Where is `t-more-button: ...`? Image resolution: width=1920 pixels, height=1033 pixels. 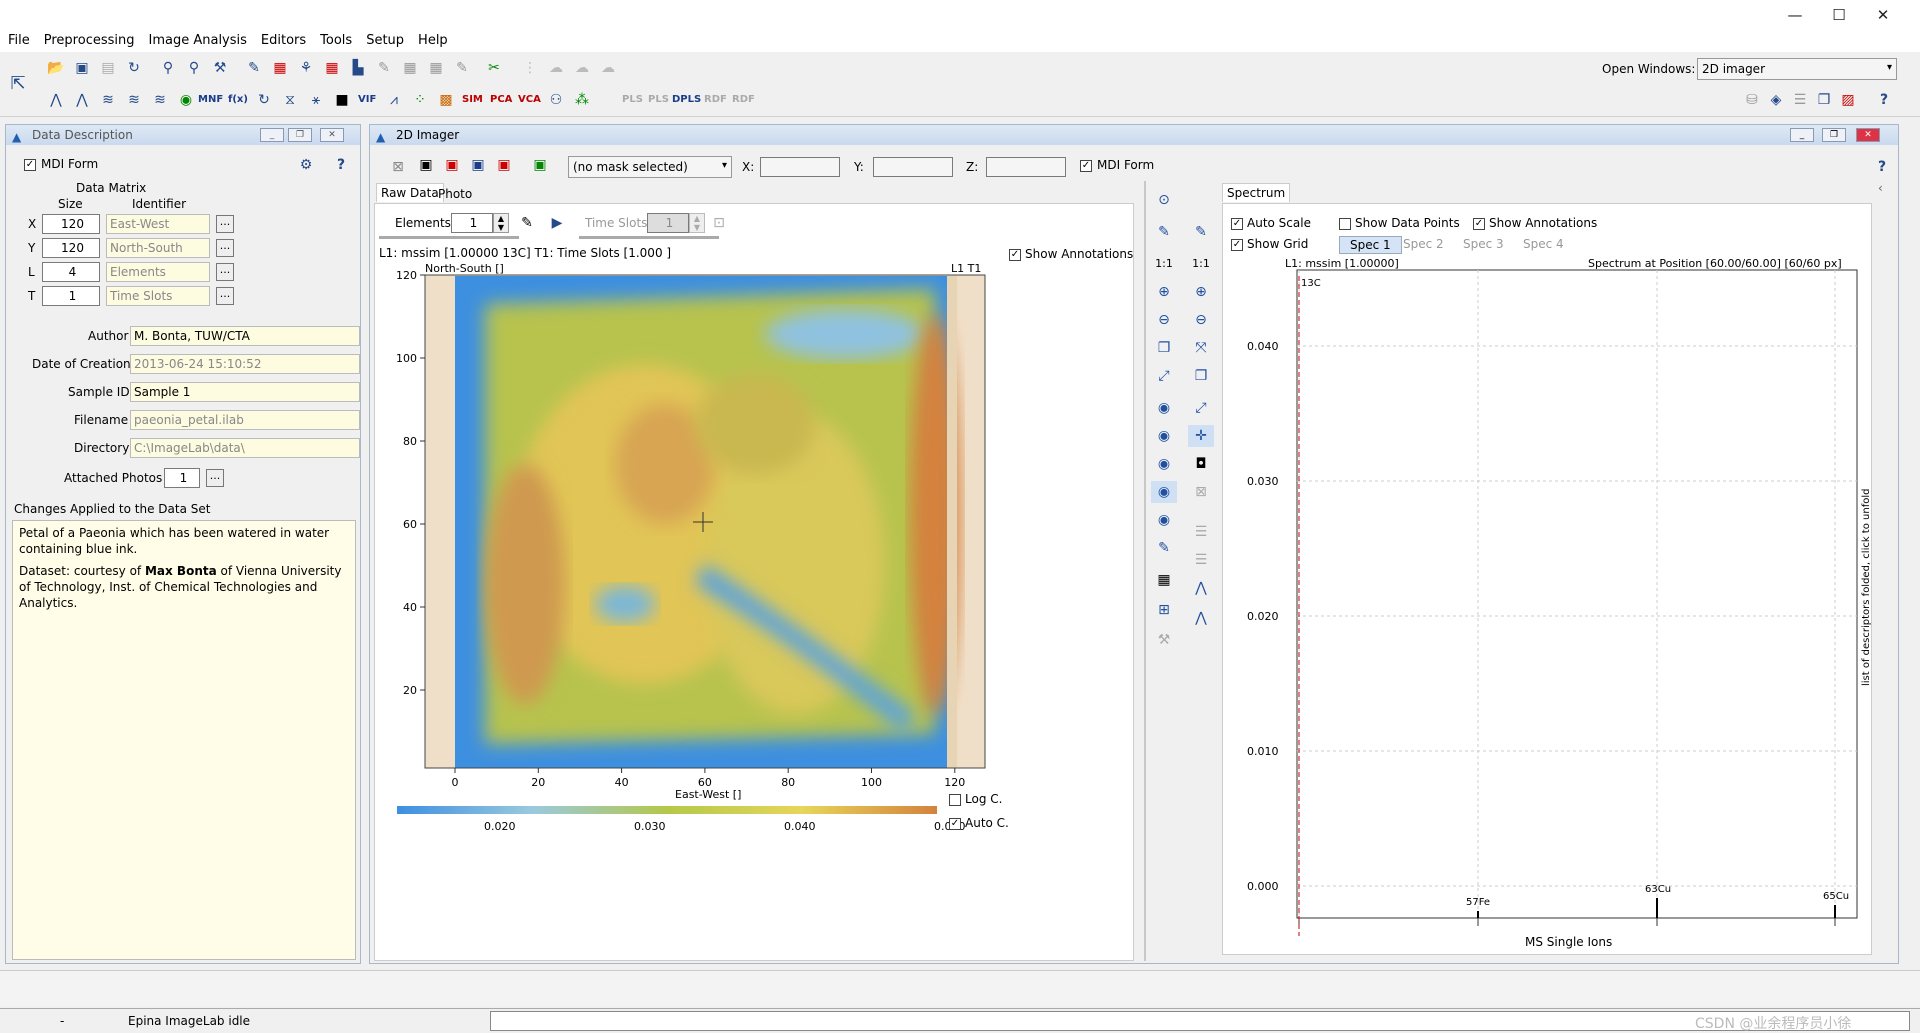
t-more-button: ... is located at coordinates (225, 296).